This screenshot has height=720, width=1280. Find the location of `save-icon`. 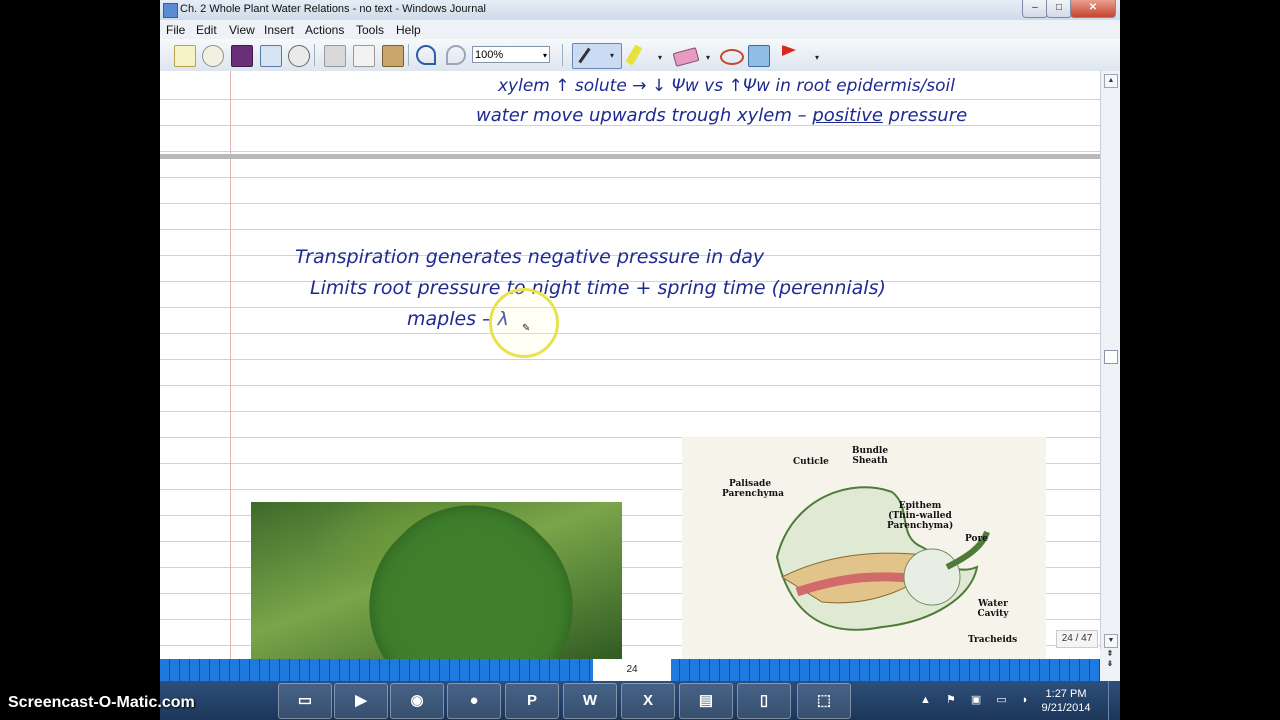

save-icon is located at coordinates (242, 56).